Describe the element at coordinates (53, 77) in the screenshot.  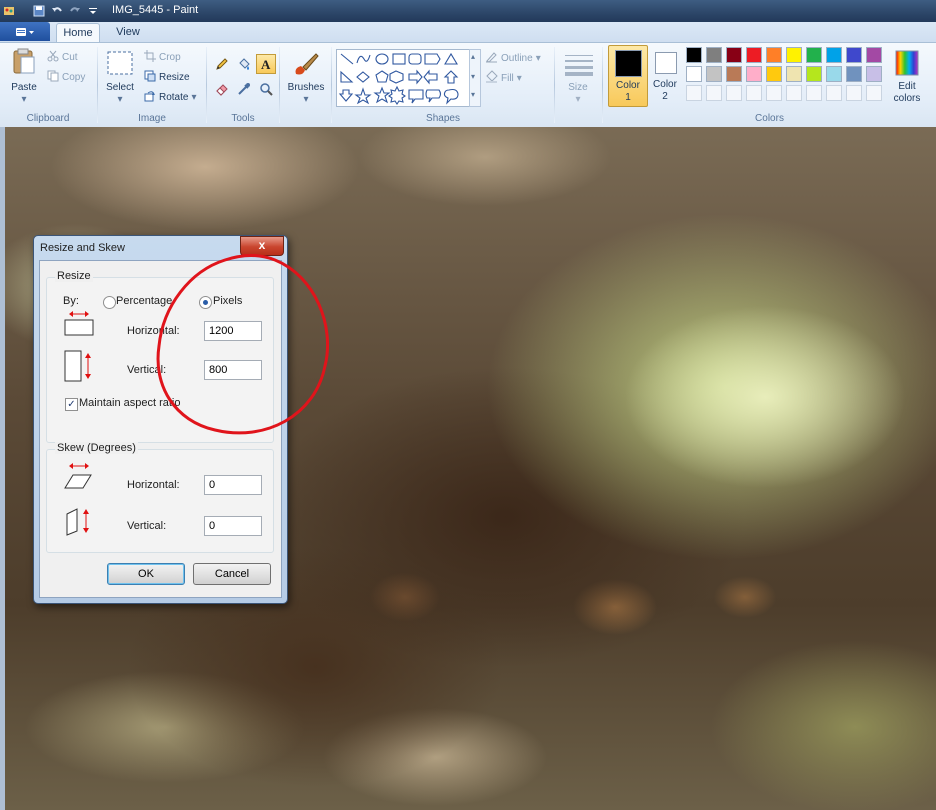
I see `copy-icon` at that location.